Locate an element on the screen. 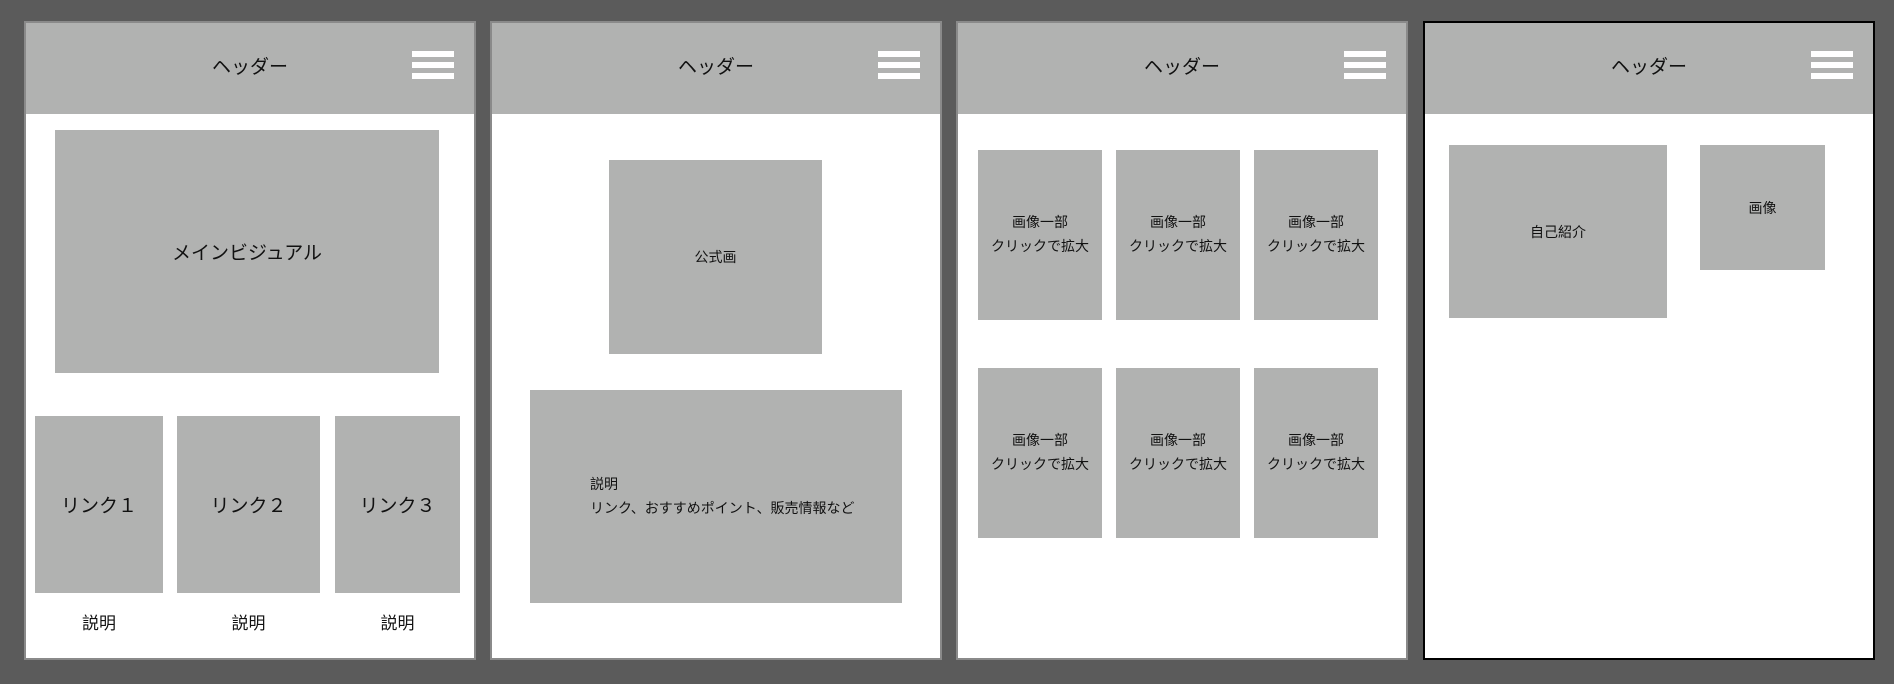 The height and width of the screenshot is (684, 1894). description-heading: 説明 is located at coordinates (604, 484).